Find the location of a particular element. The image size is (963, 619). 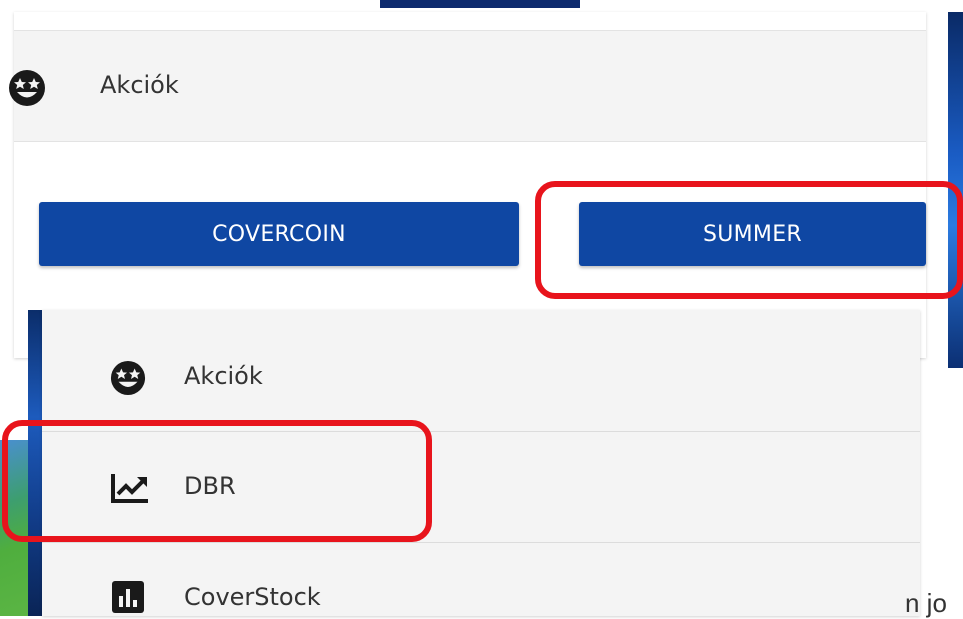

highlight-summer is located at coordinates (749, 240).